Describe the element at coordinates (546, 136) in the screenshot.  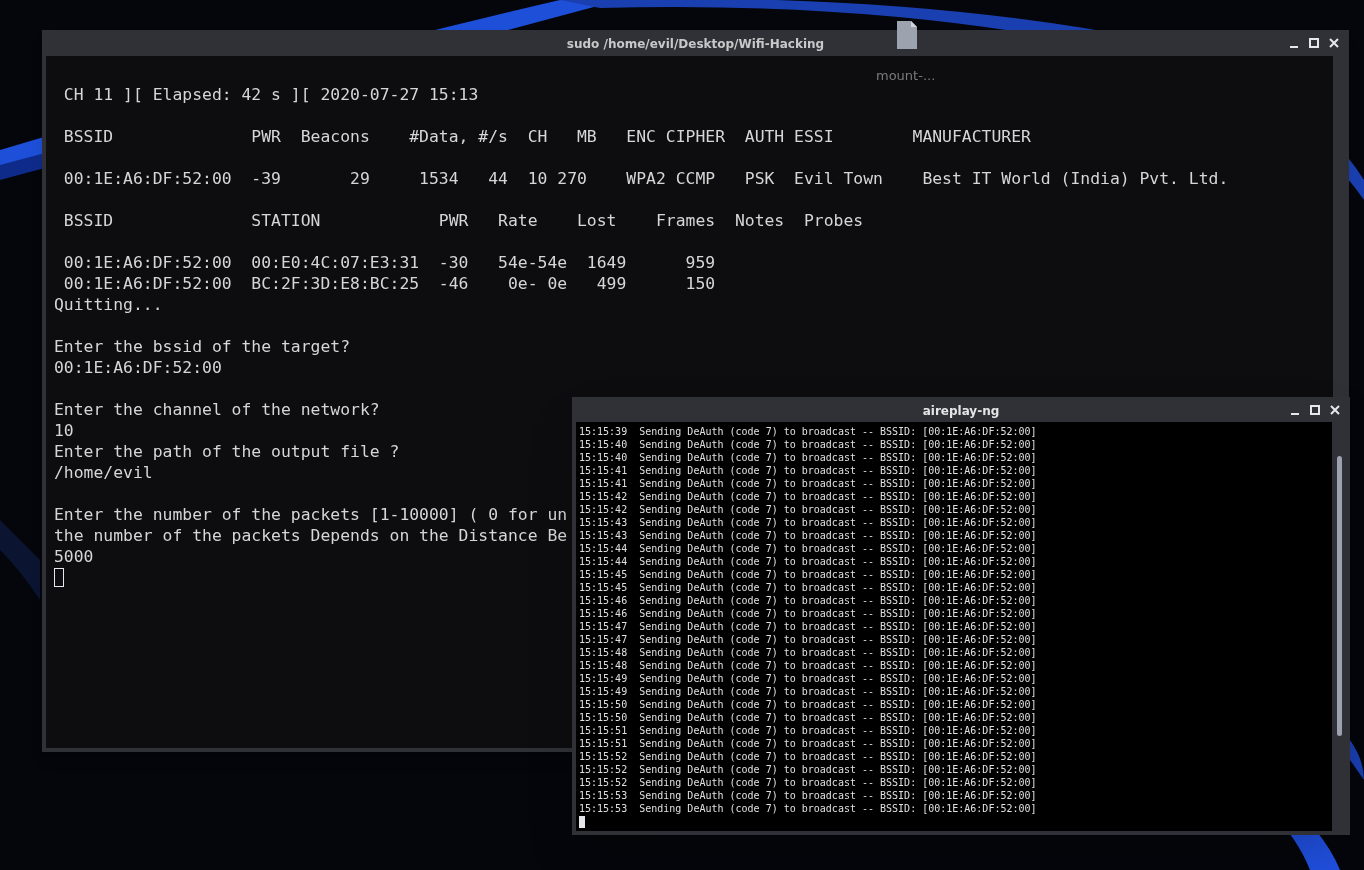
I see `terminal-line: BSSID PWR Beacons #Data, #/s CH MB ENC CIPHER AUTH ESSI MANUFACTURER` at that location.